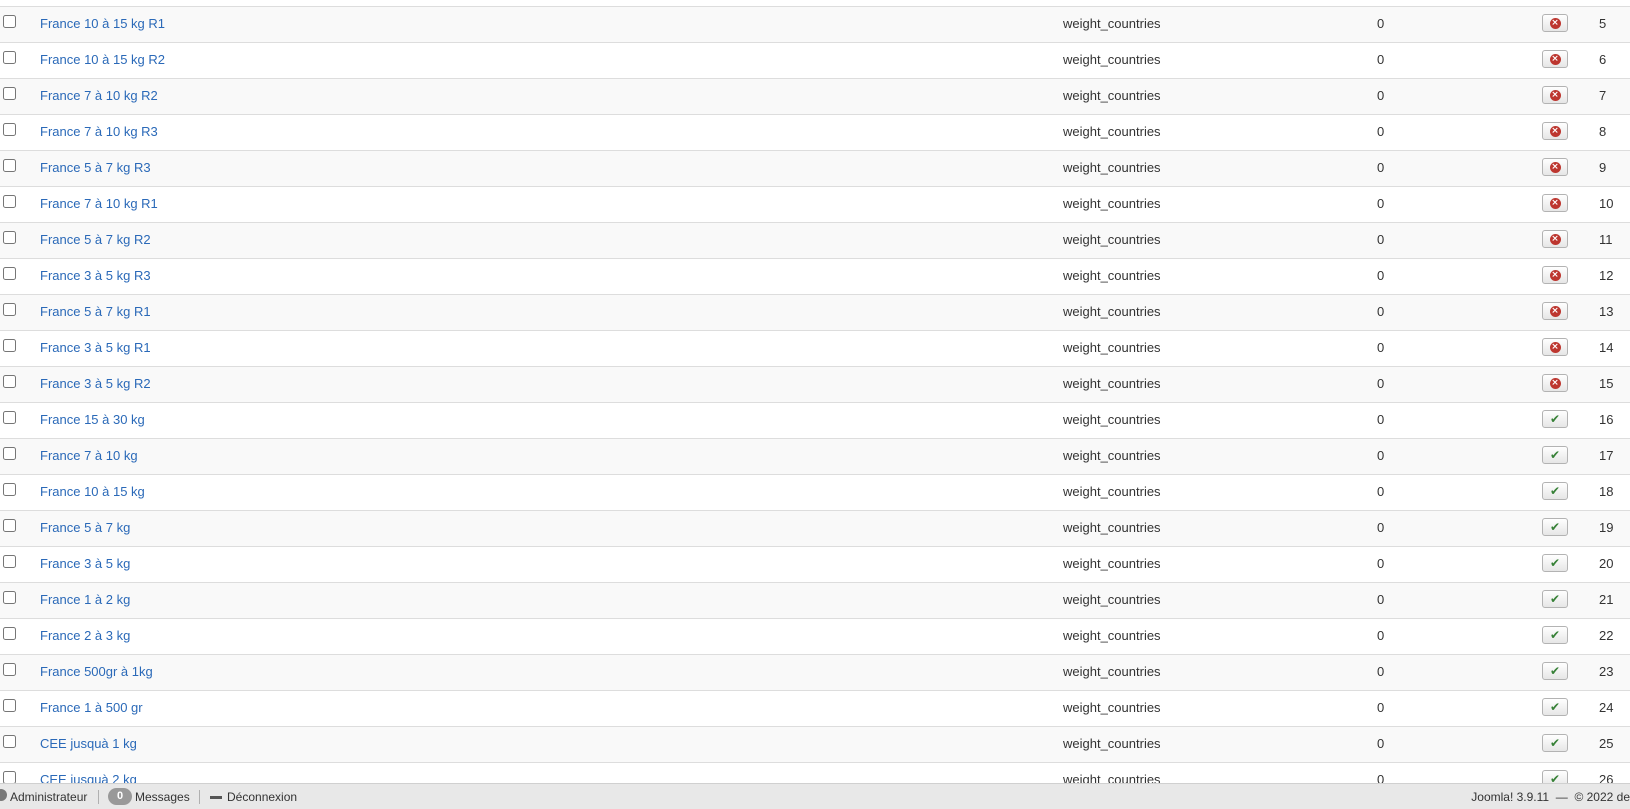  Describe the element at coordinates (1606, 777) in the screenshot. I see `row-id: 26` at that location.